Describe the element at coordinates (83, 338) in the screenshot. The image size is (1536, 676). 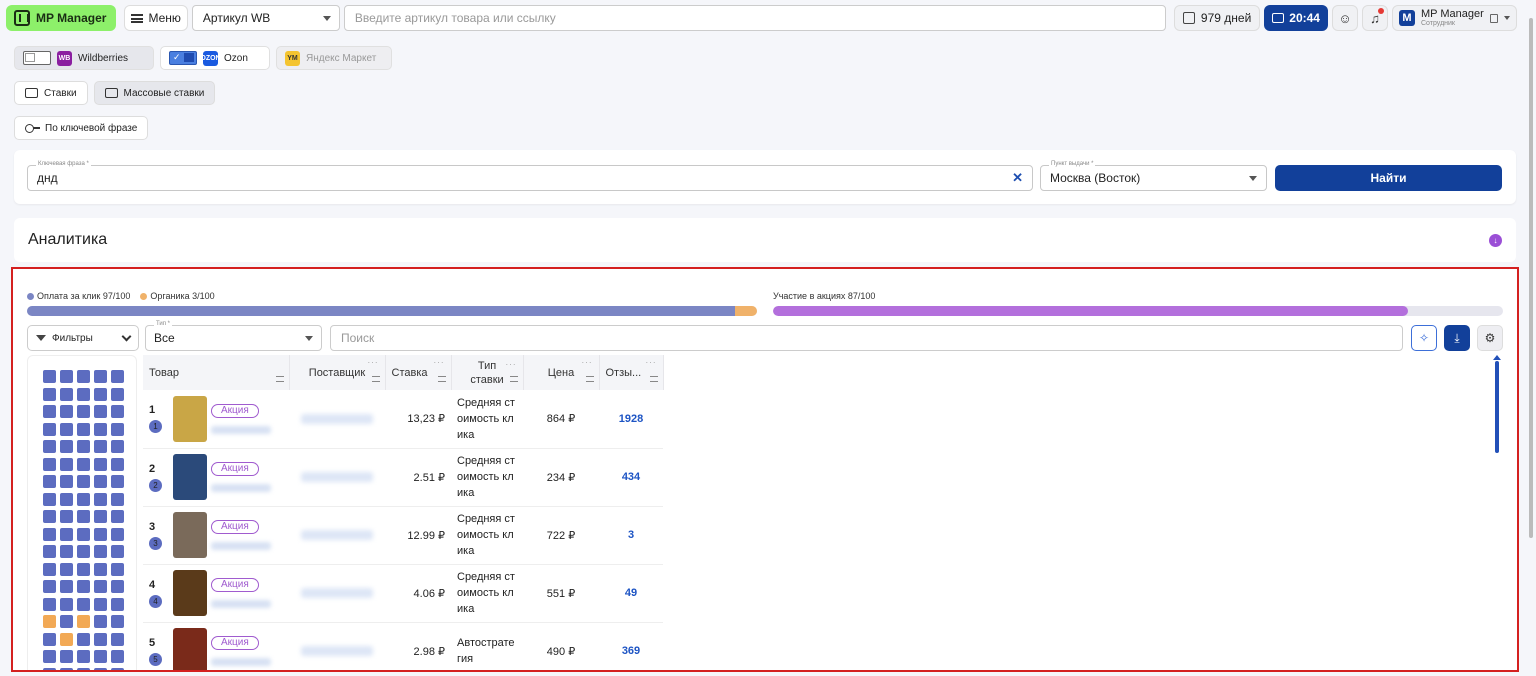
I see `filters-button: Фильтры` at that location.